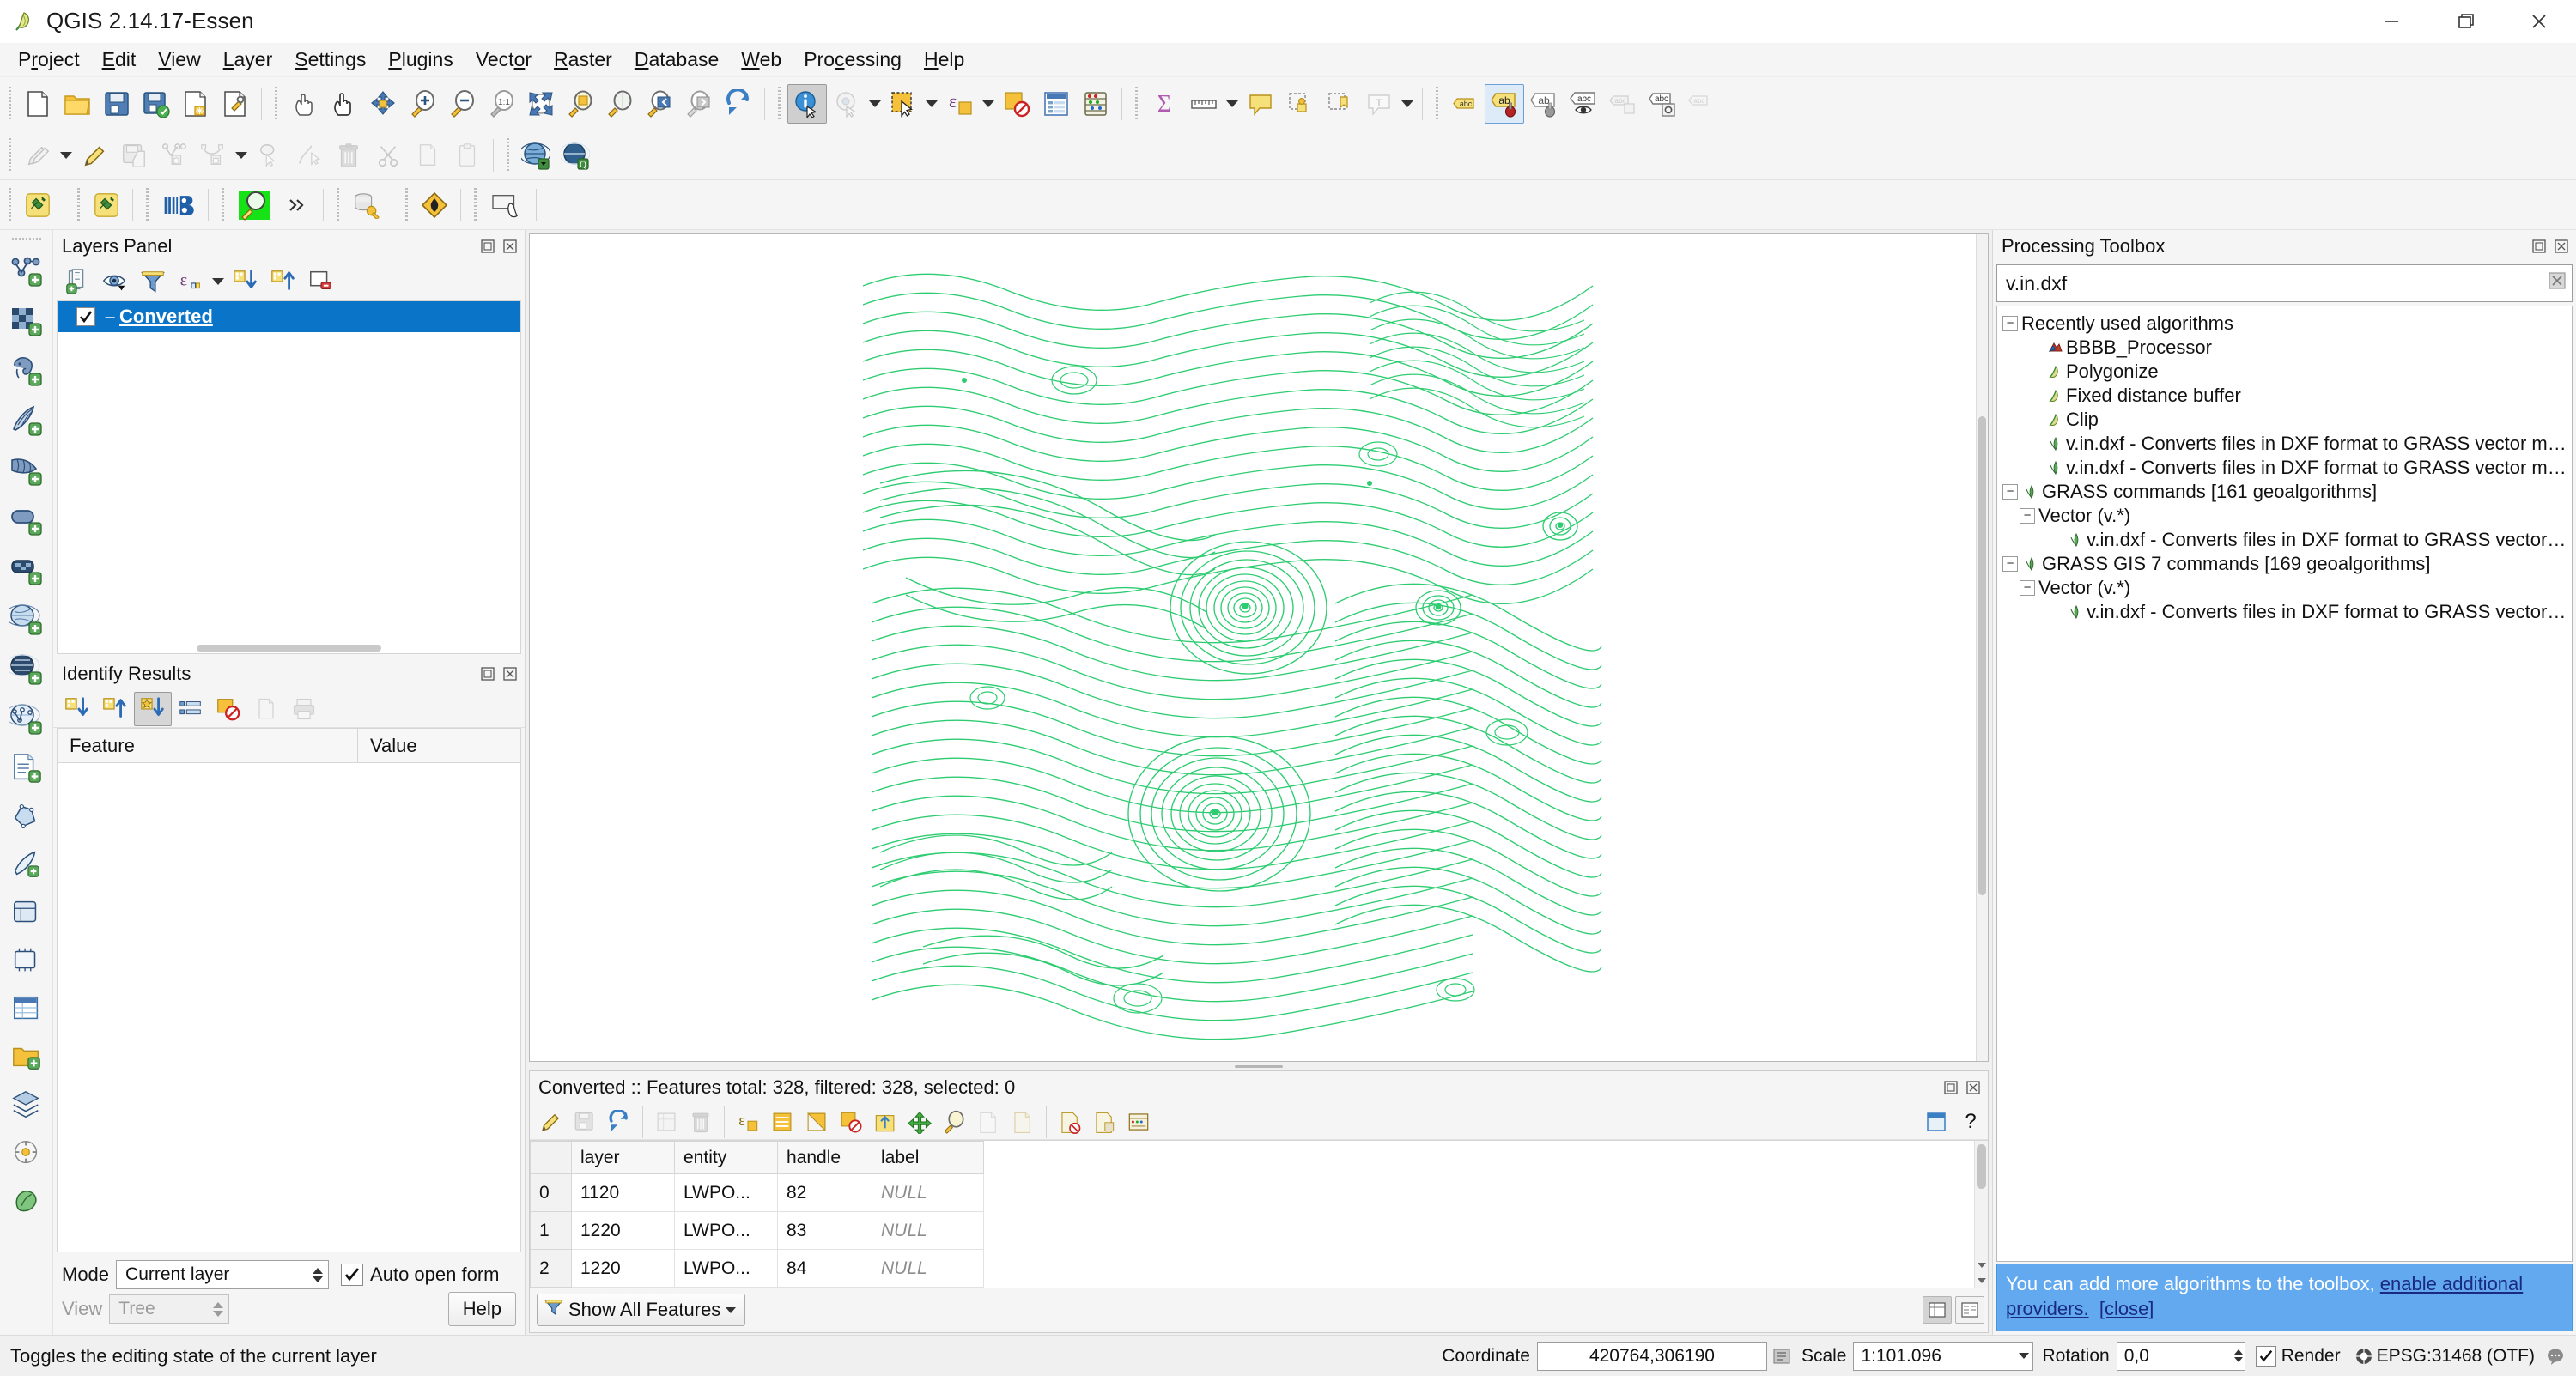 This screenshot has width=2576, height=1376. Describe the element at coordinates (236, 104) in the screenshot. I see `composer-manager-icon` at that location.